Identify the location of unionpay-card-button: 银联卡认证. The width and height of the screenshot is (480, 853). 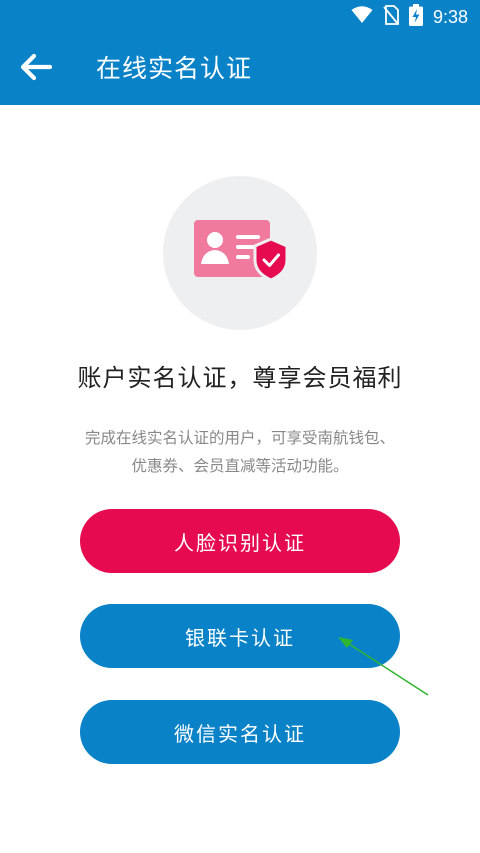
(240, 636).